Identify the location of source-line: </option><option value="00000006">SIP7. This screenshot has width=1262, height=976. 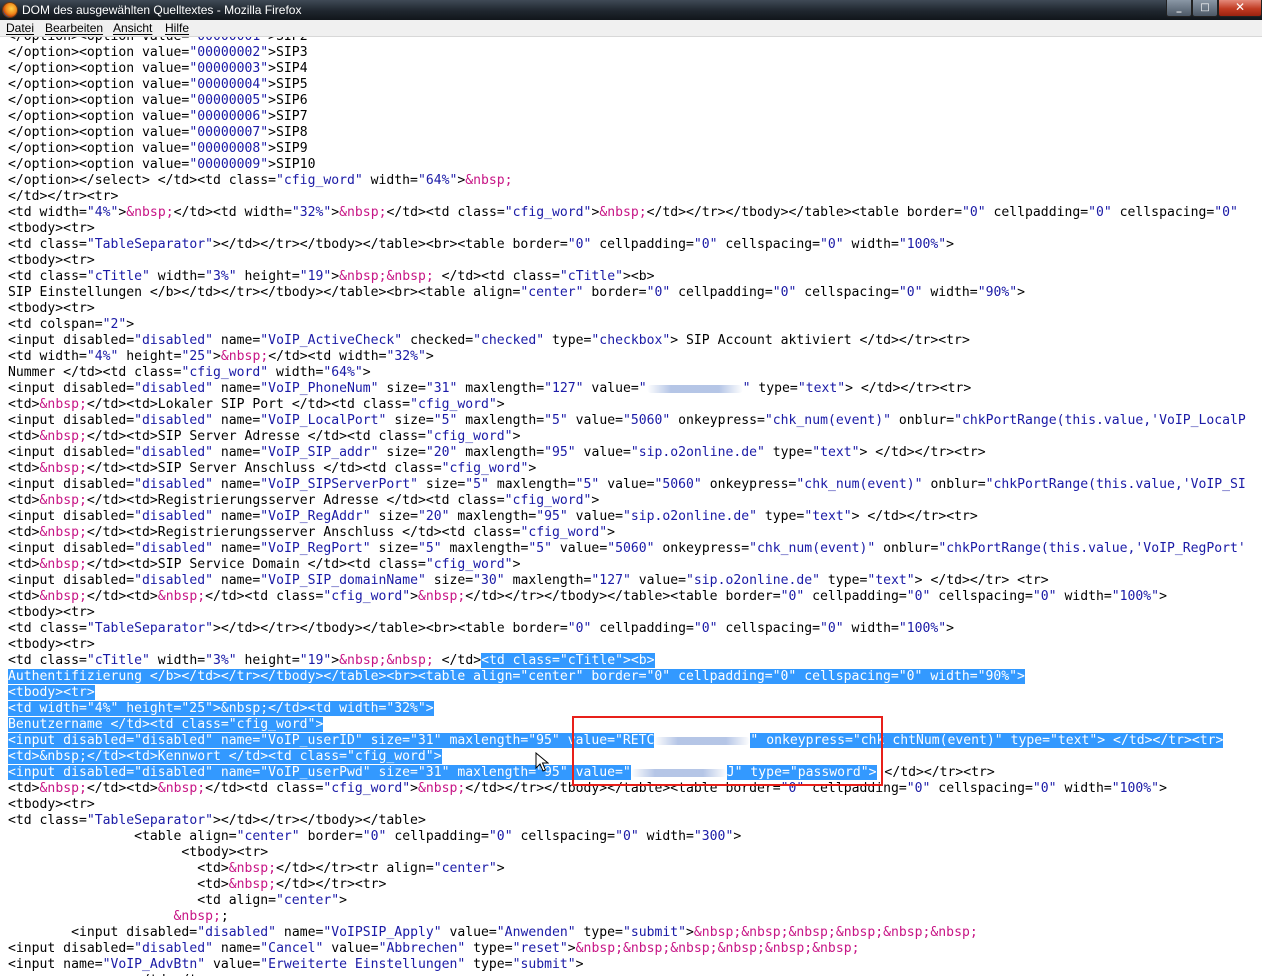
(627, 117).